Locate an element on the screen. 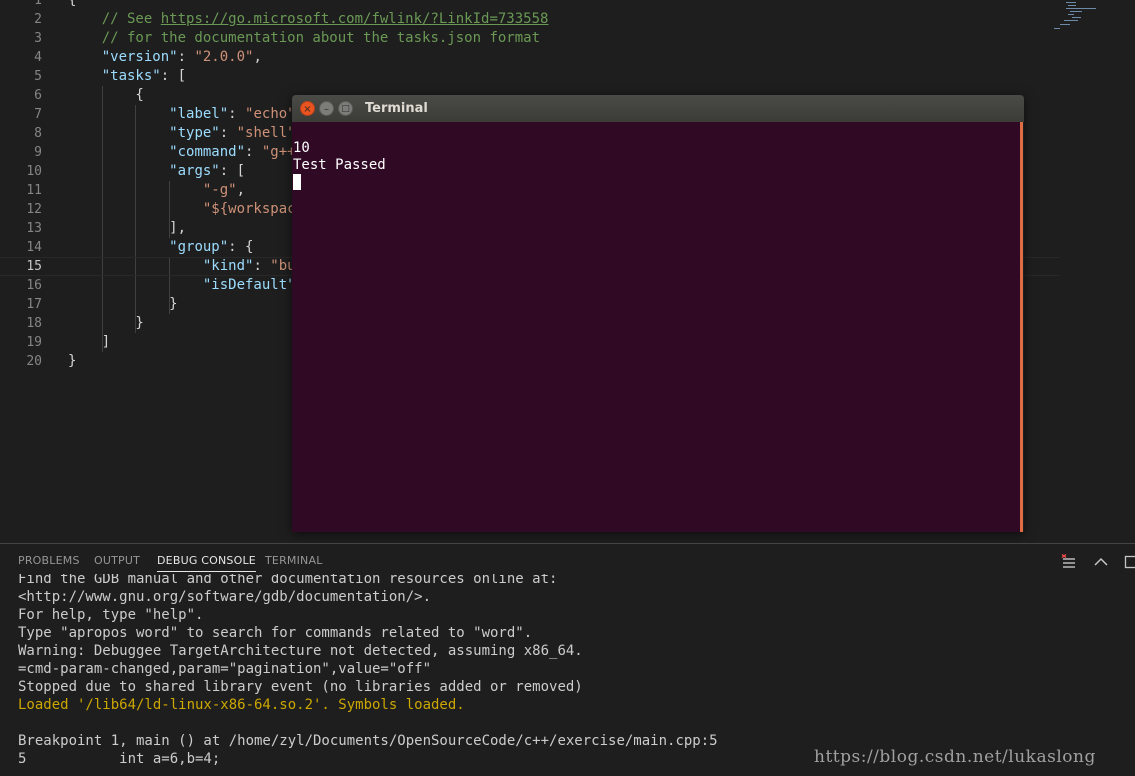 Image resolution: width=1135 pixels, height=776 pixels. line-content: { is located at coordinates (72, 5).